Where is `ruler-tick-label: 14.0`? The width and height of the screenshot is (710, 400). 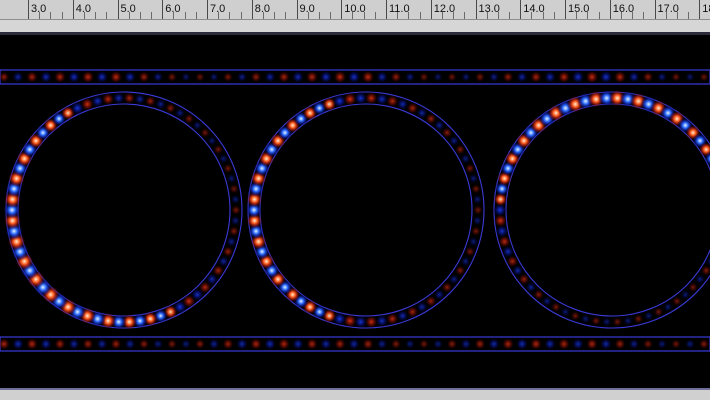 ruler-tick-label: 14.0 is located at coordinates (534, 9).